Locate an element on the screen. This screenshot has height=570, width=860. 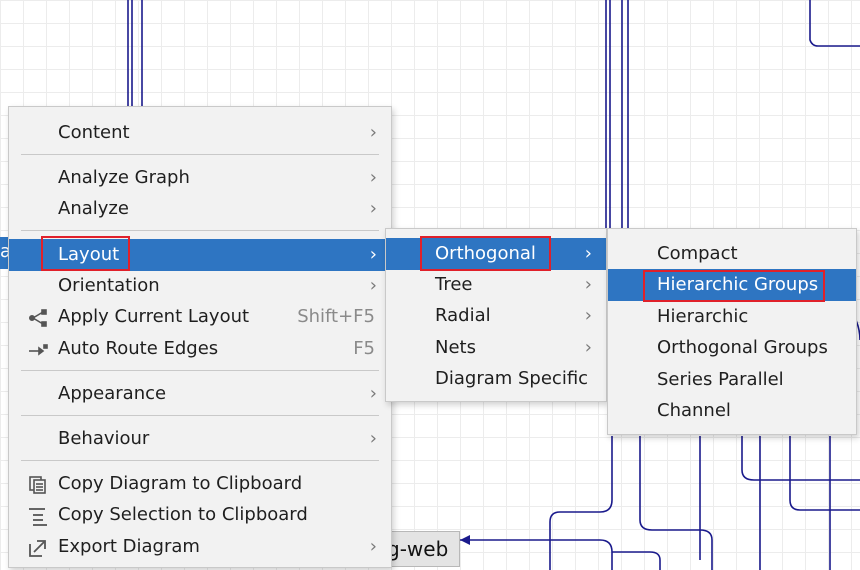
menu-item-label: Layout is located at coordinates (89, 254).